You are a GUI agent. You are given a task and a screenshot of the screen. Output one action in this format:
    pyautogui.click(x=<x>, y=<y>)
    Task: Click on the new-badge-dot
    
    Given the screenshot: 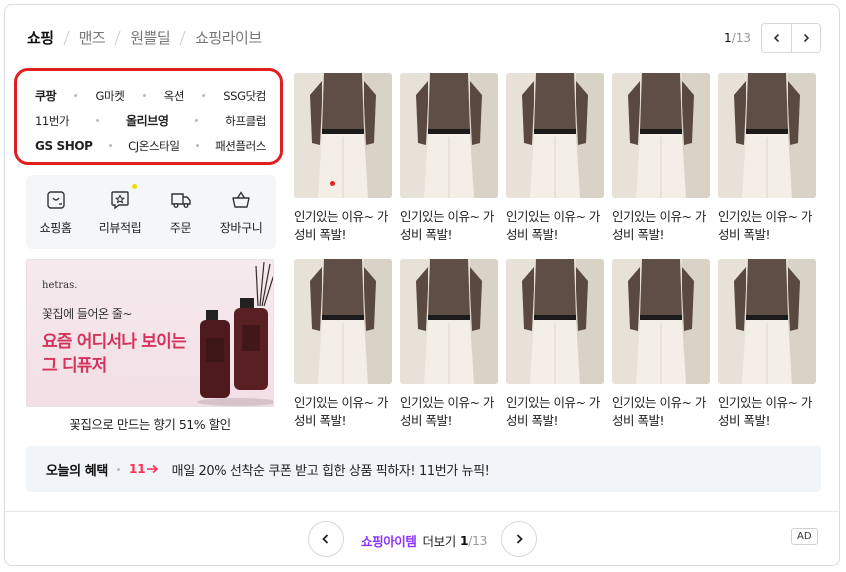 What is the action you would take?
    pyautogui.click(x=135, y=186)
    